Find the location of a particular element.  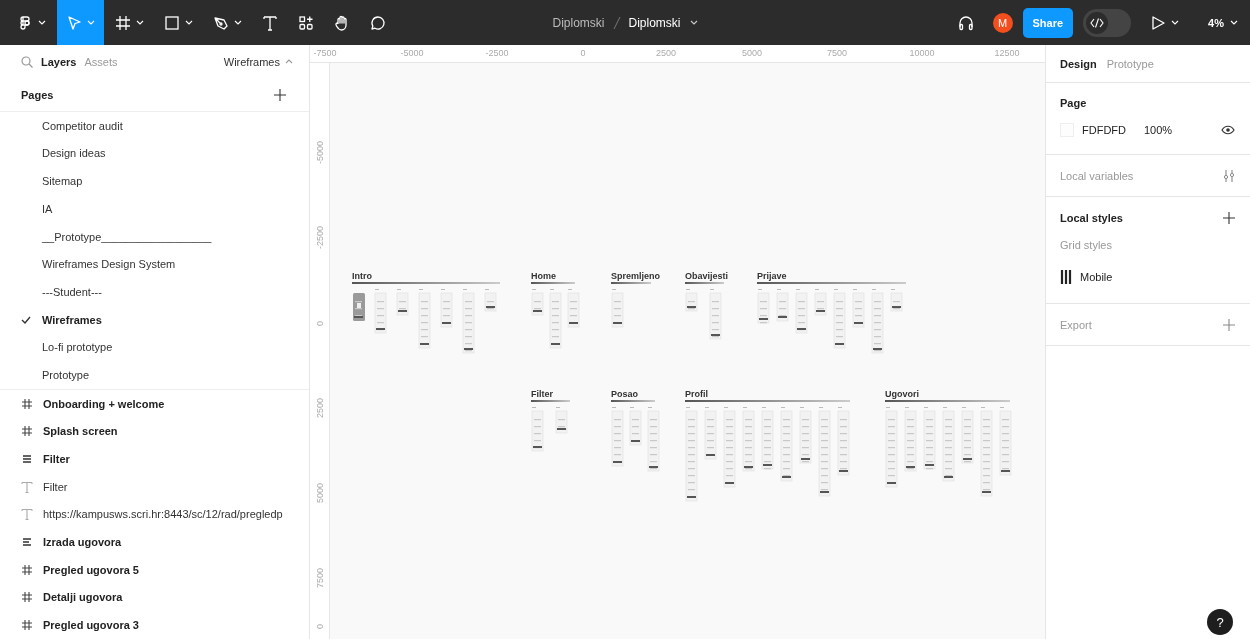

panel-tab: Layers is located at coordinates (59, 61).